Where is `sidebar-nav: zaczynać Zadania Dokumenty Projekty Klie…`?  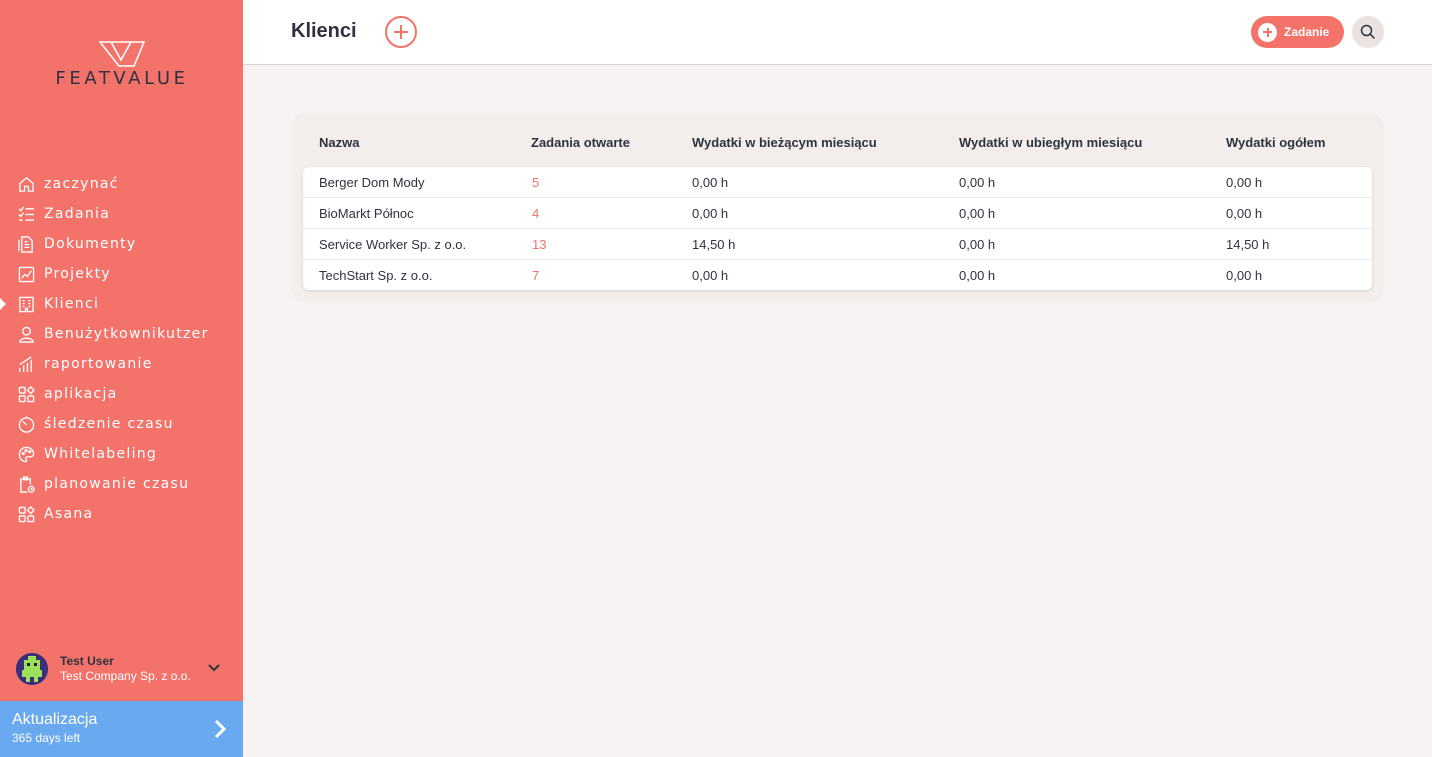 sidebar-nav: zaczynać Zadania Dokumenty Projekty Klie… is located at coordinates (121, 349).